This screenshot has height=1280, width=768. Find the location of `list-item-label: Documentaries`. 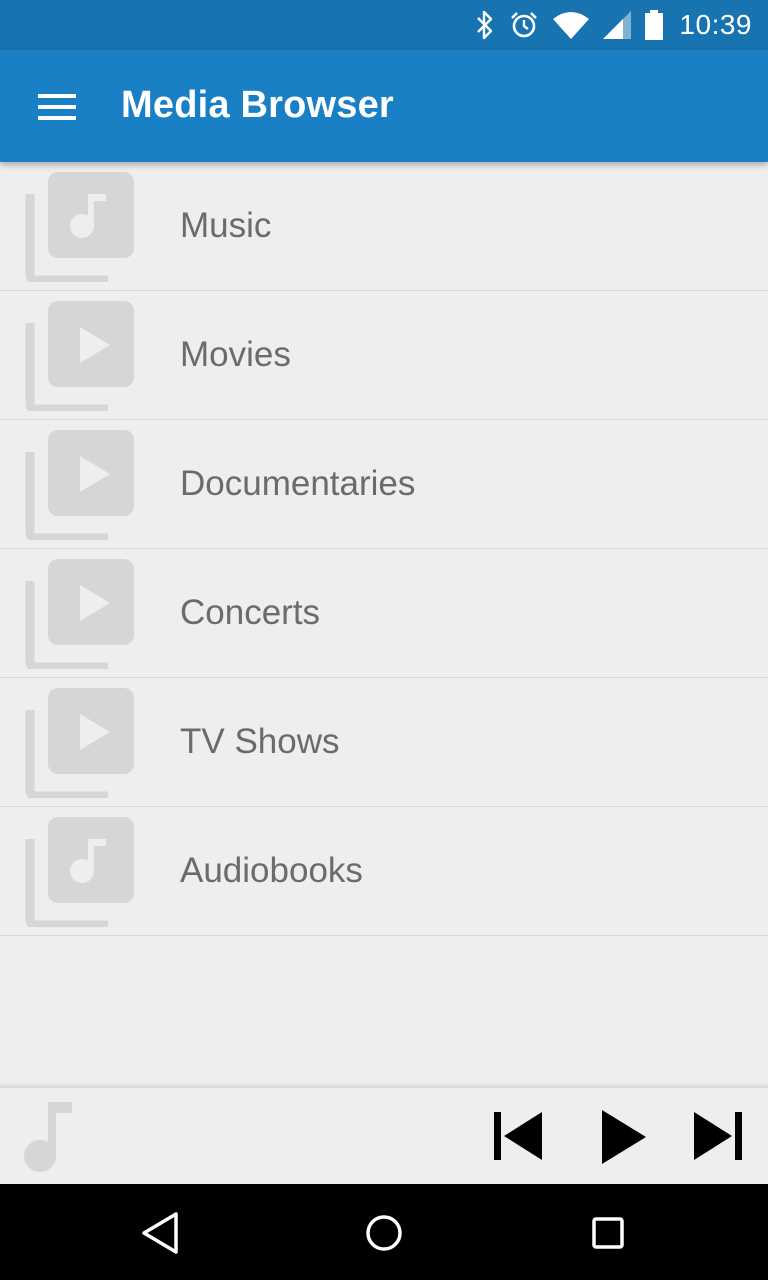

list-item-label: Documentaries is located at coordinates (298, 483).